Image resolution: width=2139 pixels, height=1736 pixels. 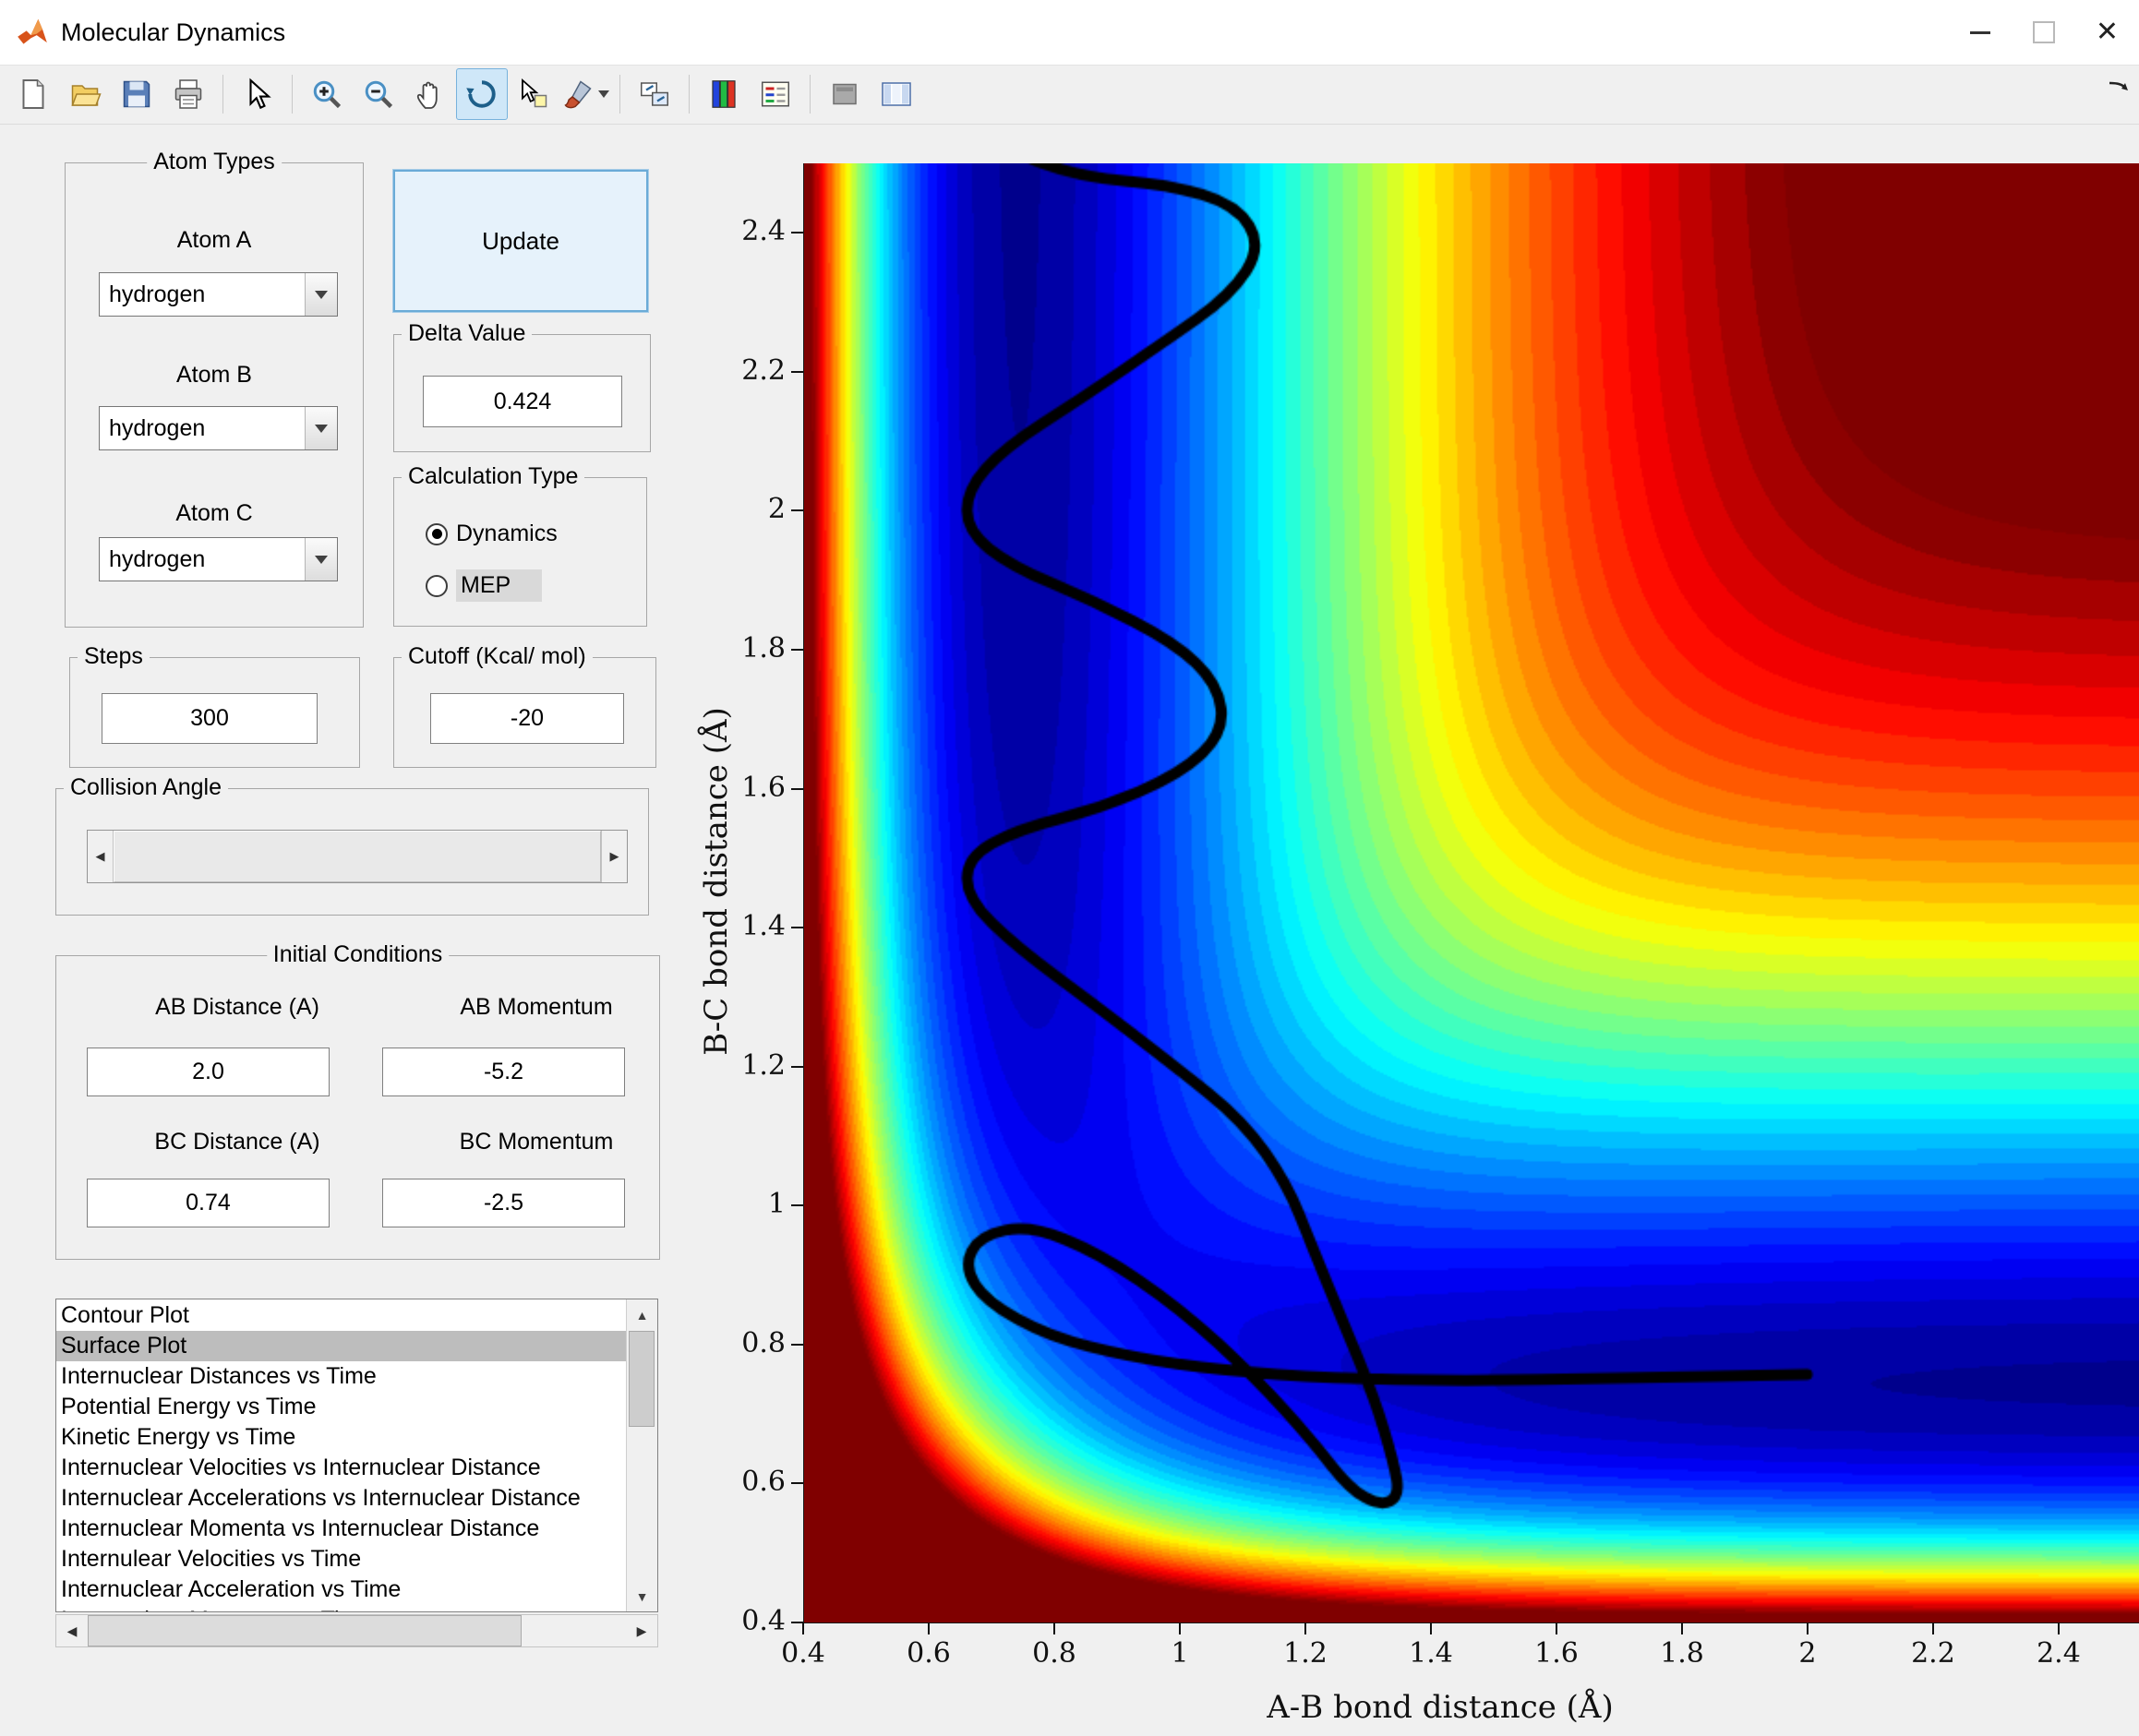 I want to click on collision-angle-slider: ◀ ▶, so click(x=357, y=857).